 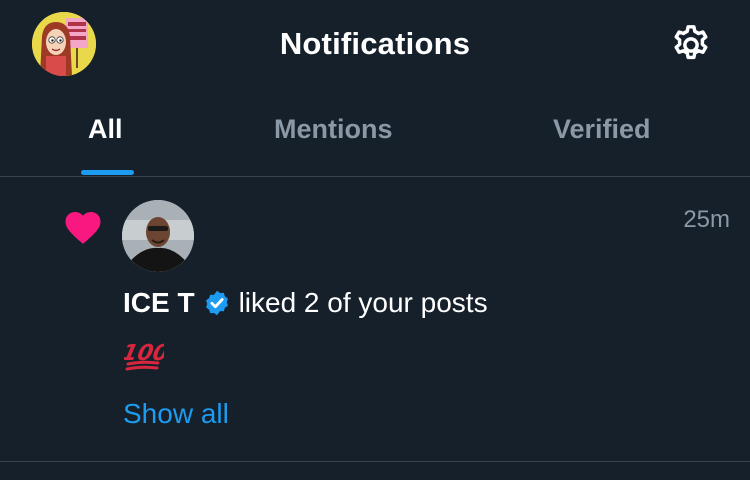 What do you see at coordinates (333, 129) in the screenshot?
I see `tab-mentions: Mentions` at bounding box center [333, 129].